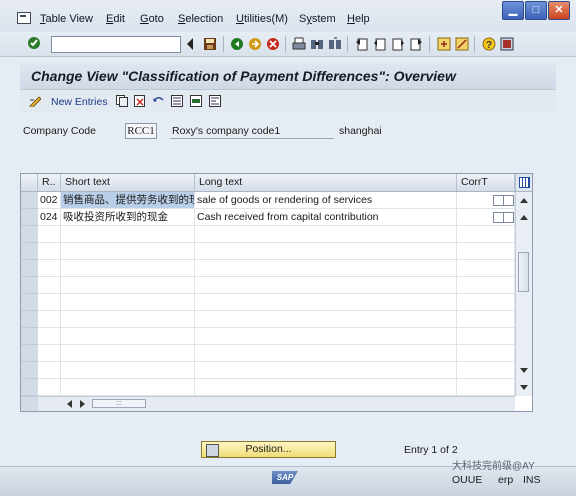 Image resolution: width=576 pixels, height=496 pixels. Describe the element at coordinates (317, 44) in the screenshot. I see `find-icon` at that location.